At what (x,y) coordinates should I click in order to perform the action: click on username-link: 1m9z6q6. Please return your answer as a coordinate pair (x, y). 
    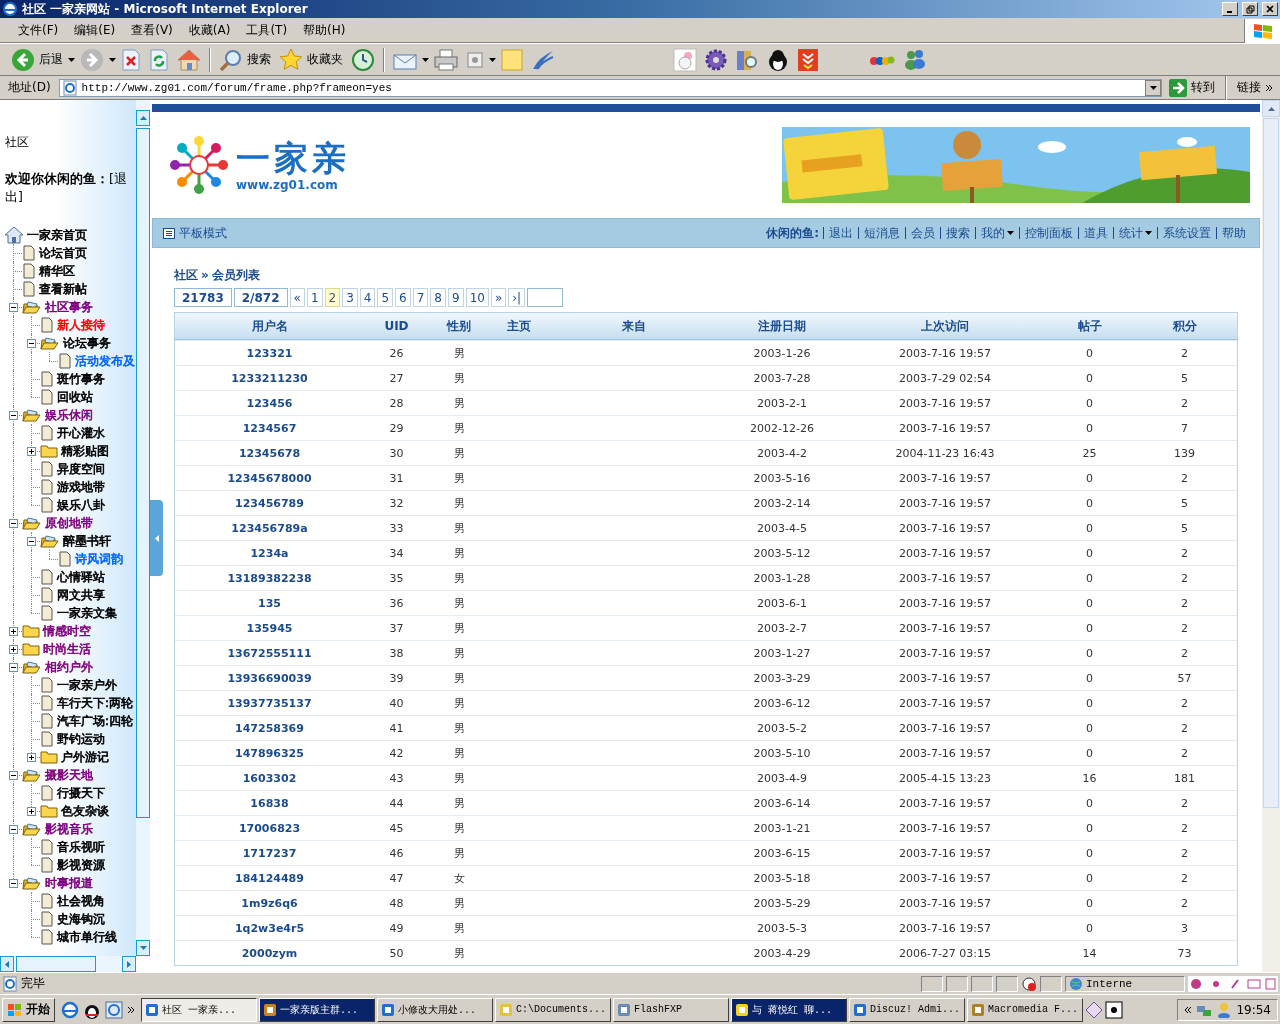
    Looking at the image, I should click on (269, 903).